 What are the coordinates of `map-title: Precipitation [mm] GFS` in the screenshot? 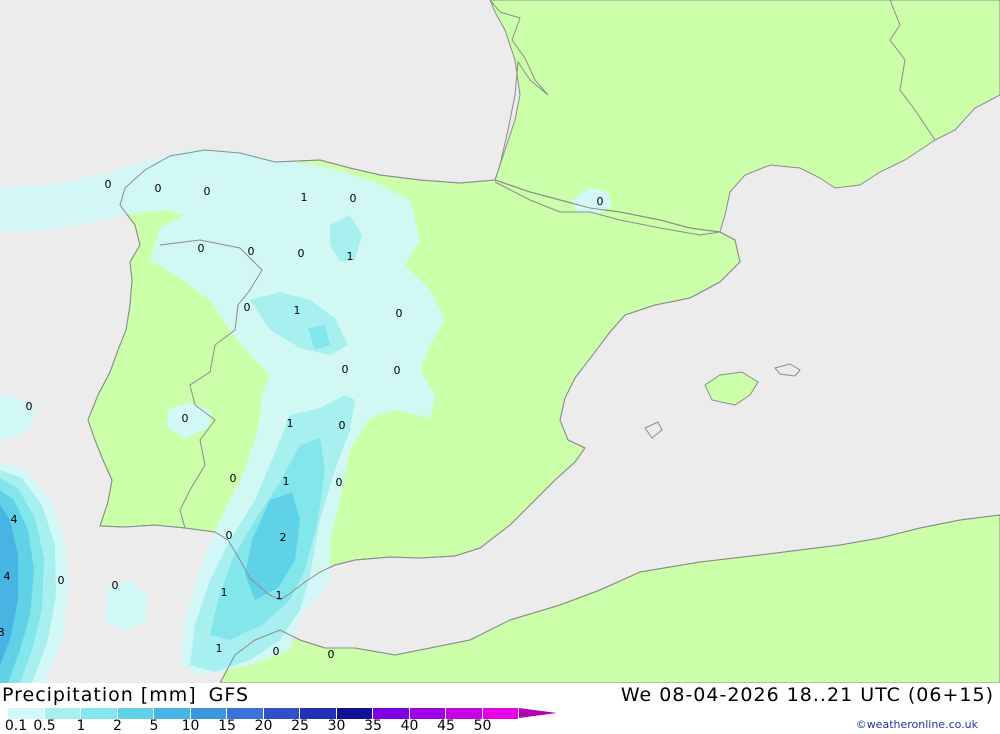 It's located at (125, 695).